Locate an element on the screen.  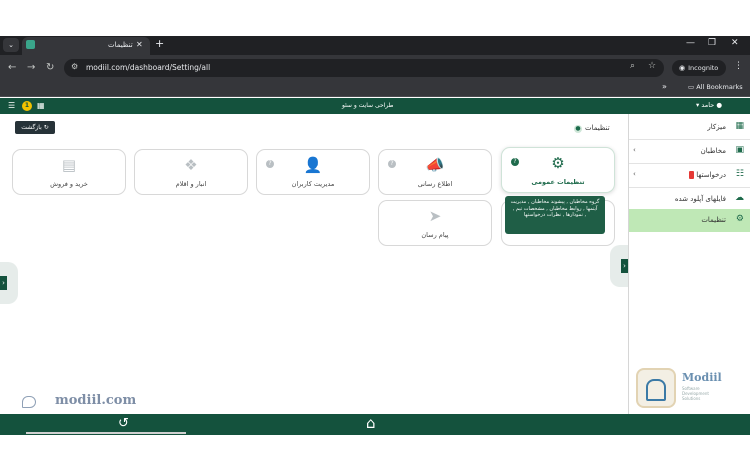
card-buy-sell: ▤ خرید و فروش is located at coordinates (69, 172).